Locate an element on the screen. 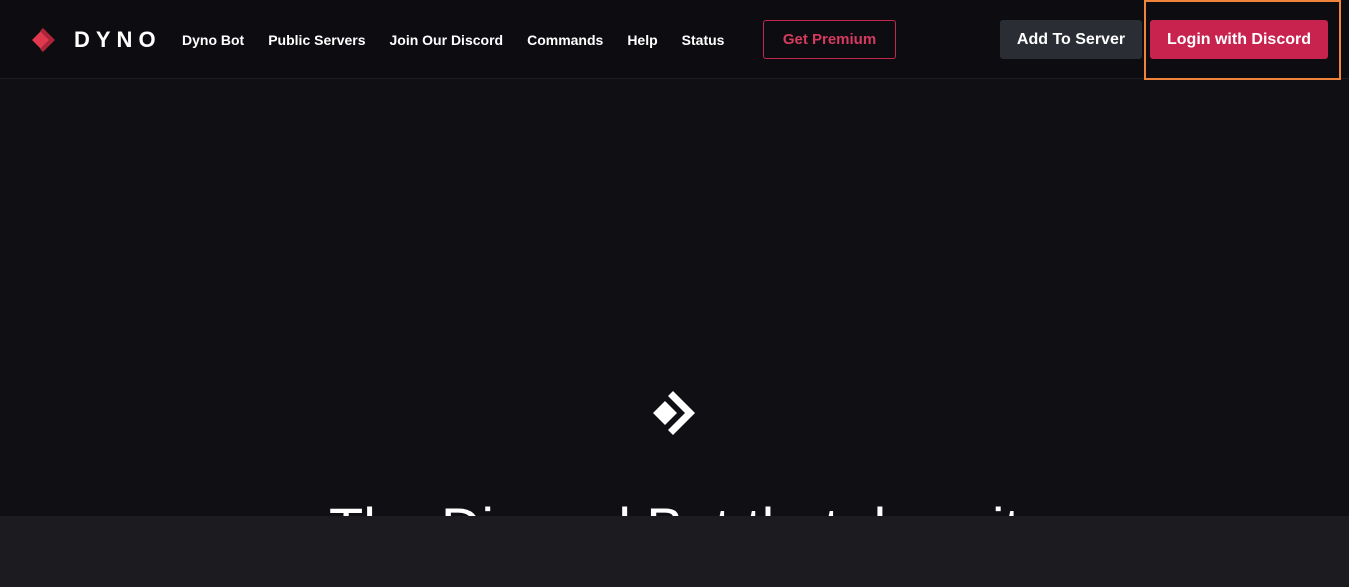 The width and height of the screenshot is (1349, 587). hero-logo is located at coordinates (675, 413).